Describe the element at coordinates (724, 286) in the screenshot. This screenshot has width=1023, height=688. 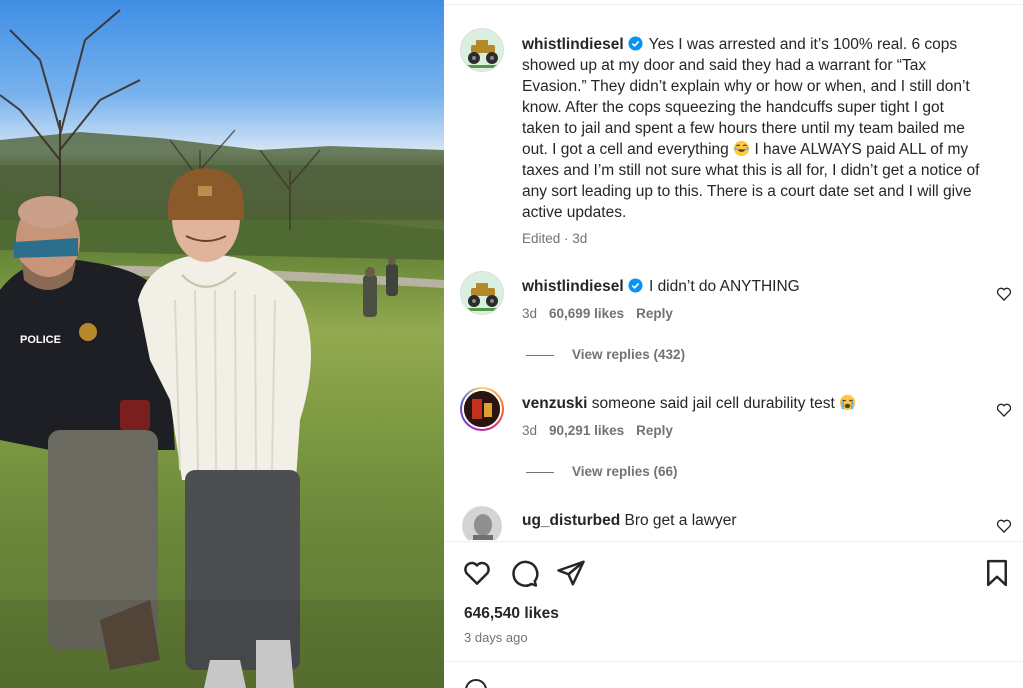
I see `comment-body: I didn’t do ANYTHING` at that location.